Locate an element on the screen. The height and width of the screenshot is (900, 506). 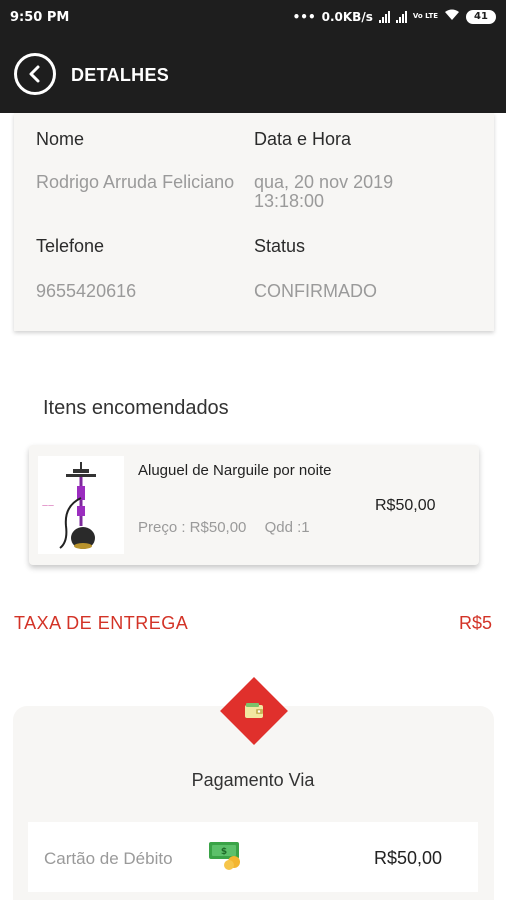
item-quantity: Qdd :1 is located at coordinates (287, 527).